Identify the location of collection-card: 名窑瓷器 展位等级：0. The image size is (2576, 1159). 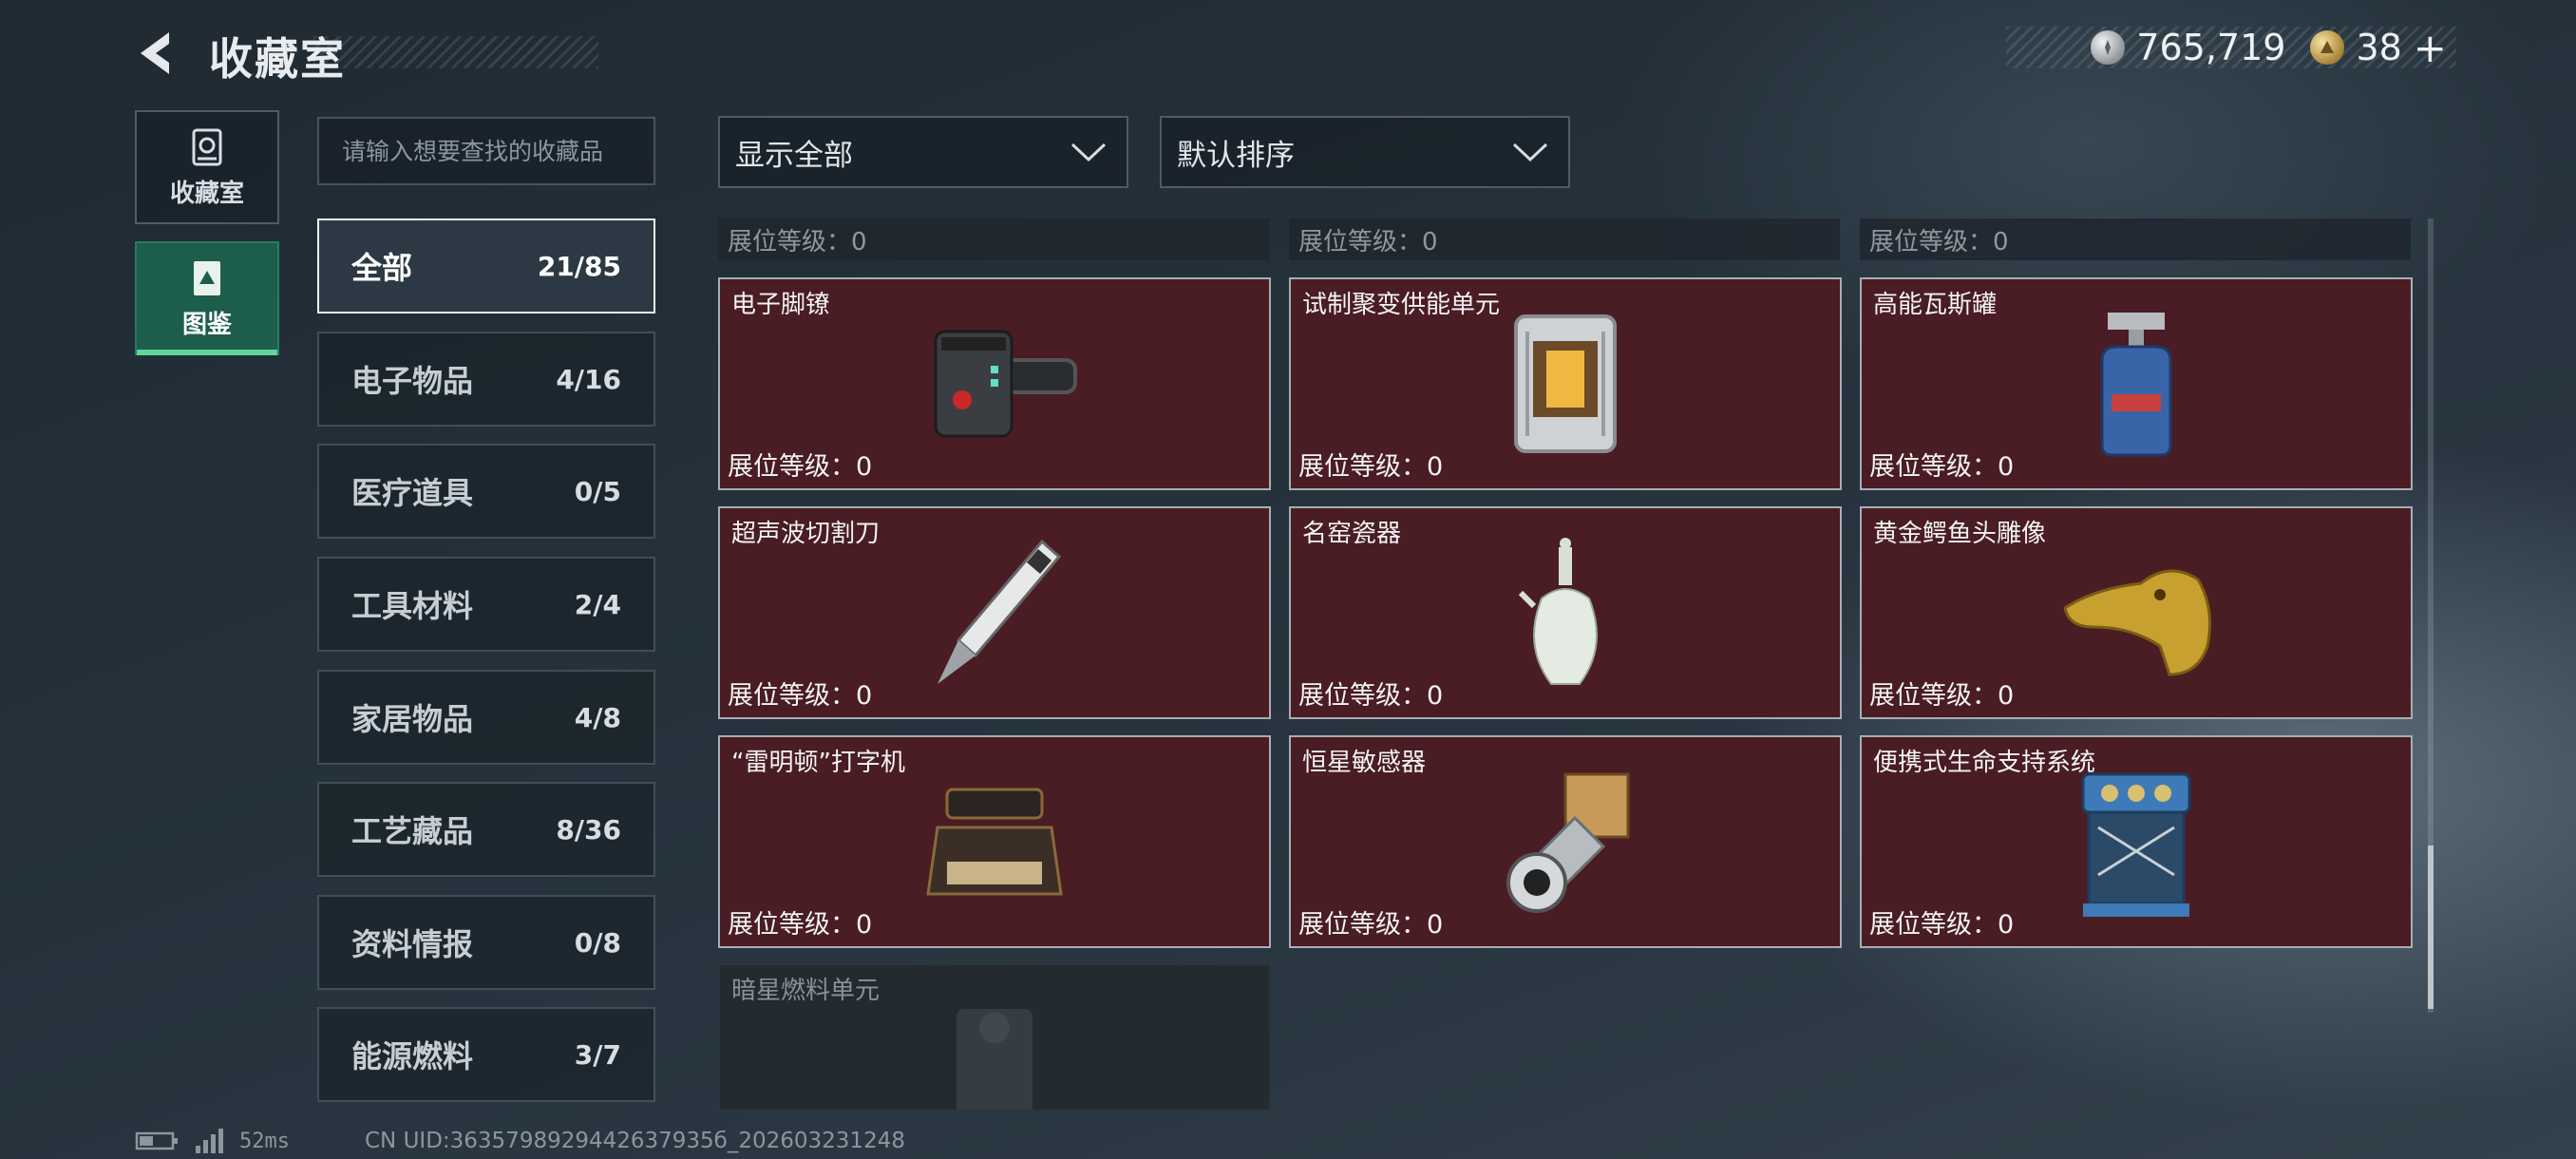
(1565, 612).